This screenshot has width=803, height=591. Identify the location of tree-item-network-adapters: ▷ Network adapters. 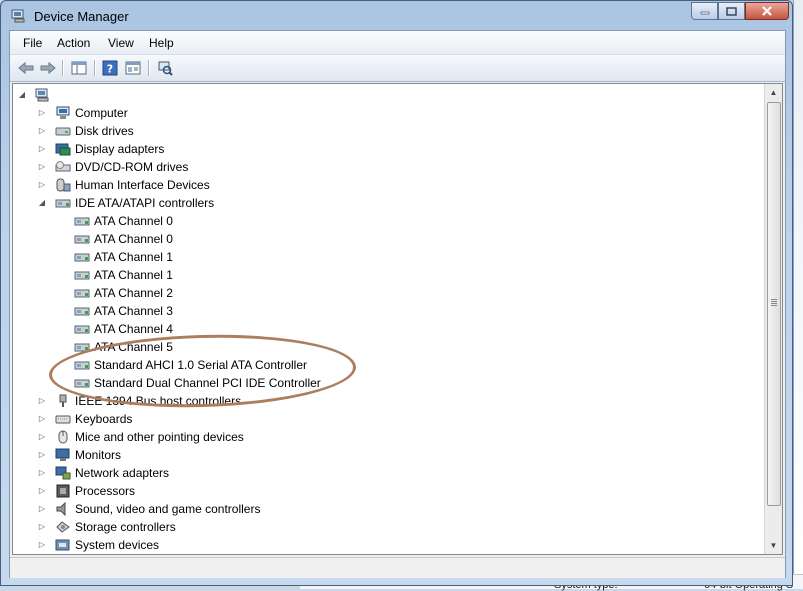
(104, 473).